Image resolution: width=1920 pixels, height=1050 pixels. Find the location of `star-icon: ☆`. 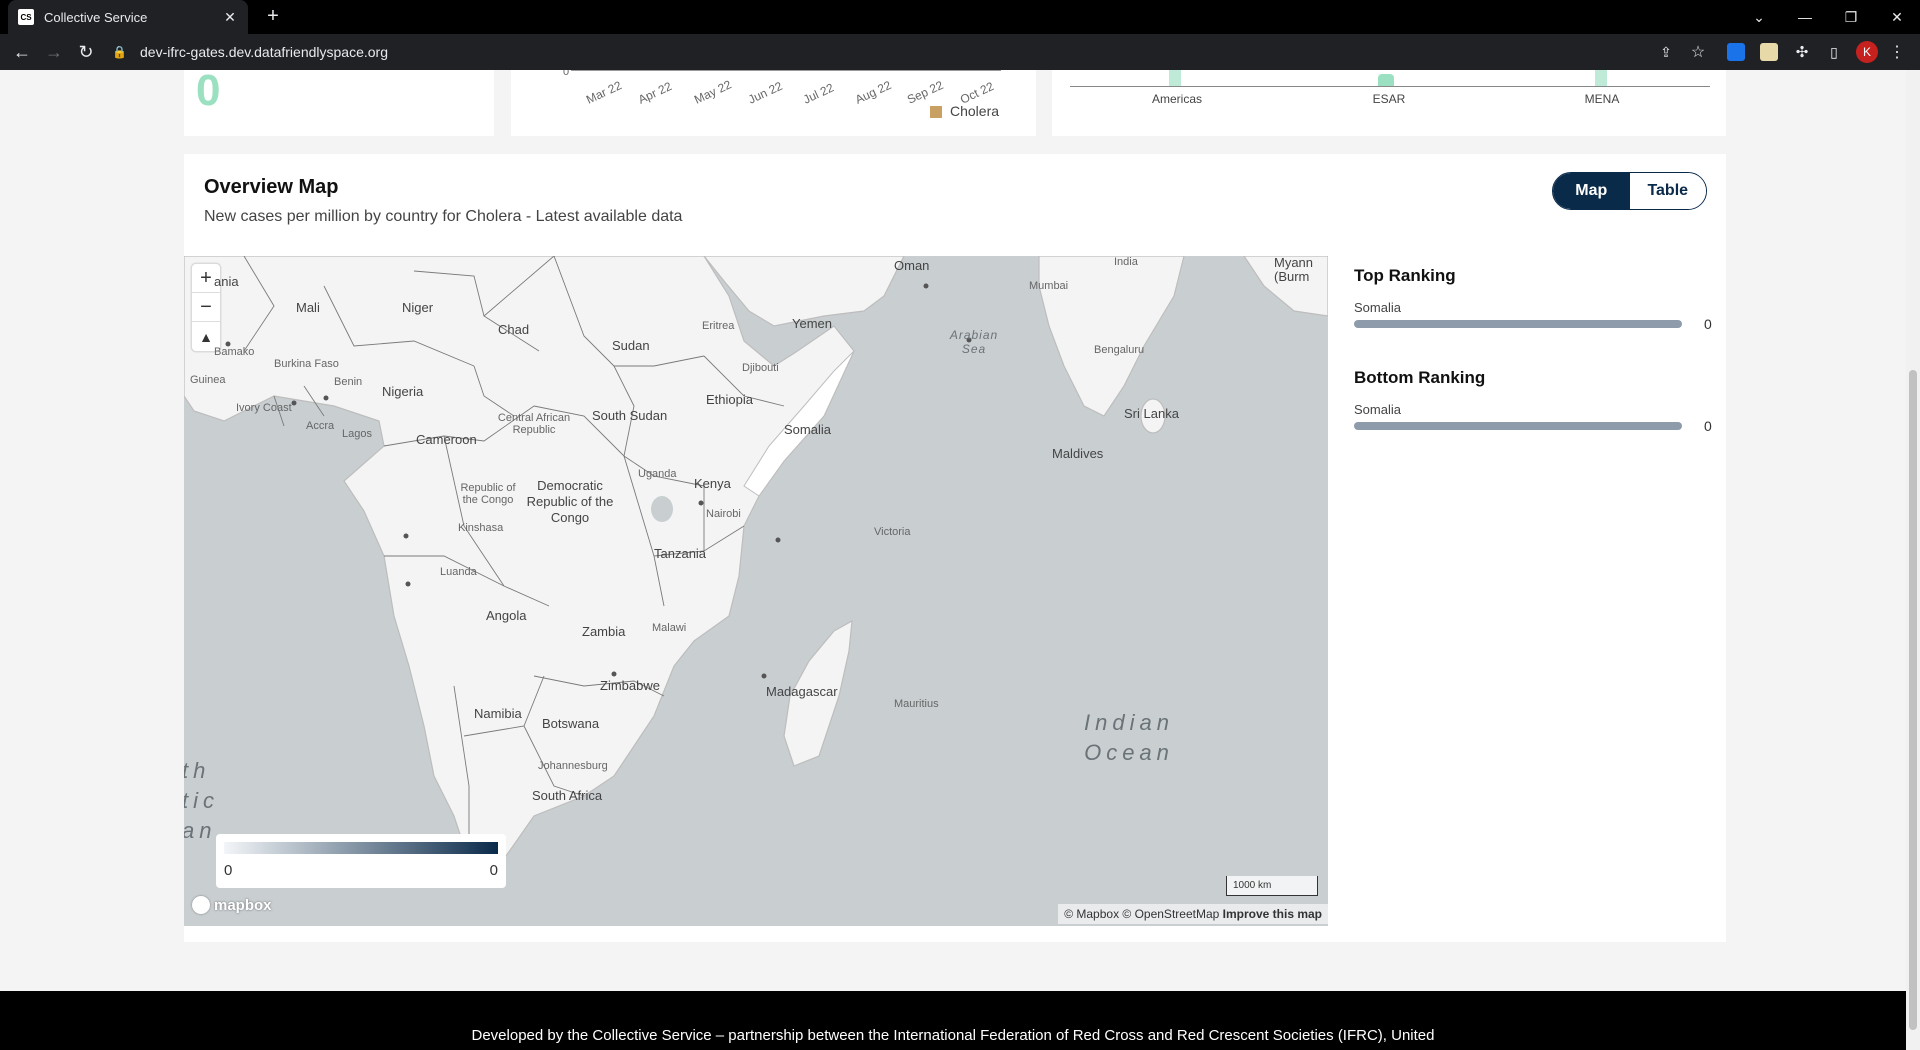

star-icon: ☆ is located at coordinates (1698, 52).